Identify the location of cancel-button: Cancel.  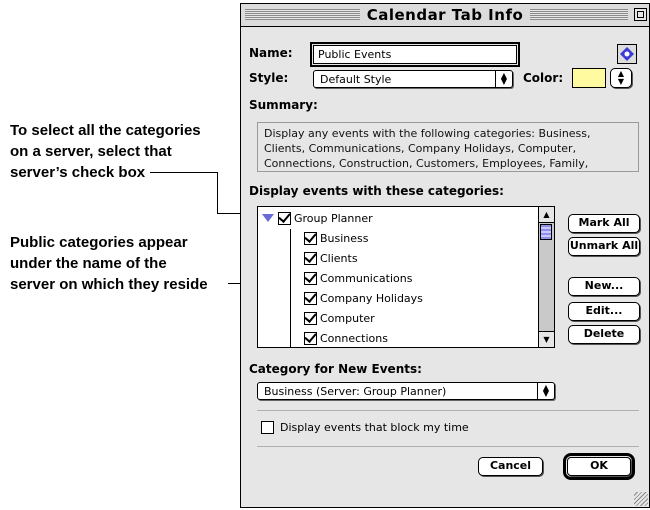
(510, 466).